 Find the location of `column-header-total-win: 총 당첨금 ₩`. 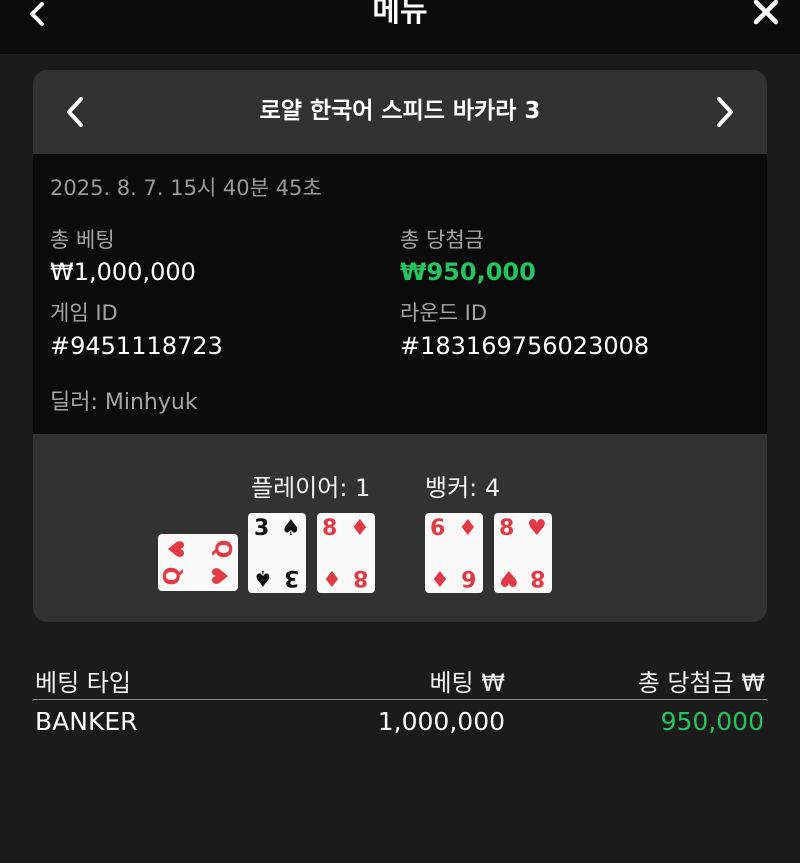

column-header-total-win: 총 당첨금 ₩ is located at coordinates (701, 683).